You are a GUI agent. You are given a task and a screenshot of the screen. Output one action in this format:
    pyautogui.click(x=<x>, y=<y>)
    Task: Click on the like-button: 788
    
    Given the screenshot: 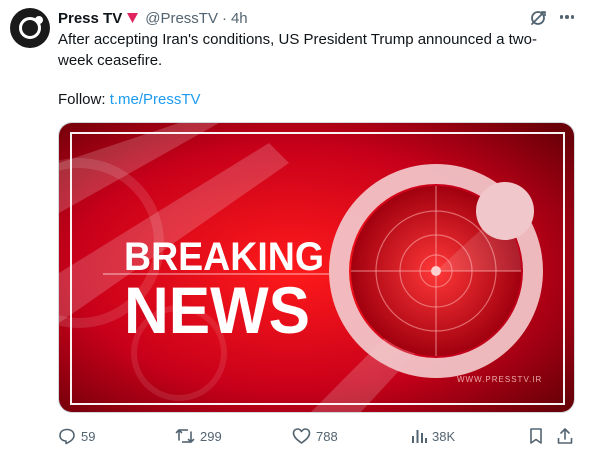 What is the action you would take?
    pyautogui.click(x=315, y=436)
    